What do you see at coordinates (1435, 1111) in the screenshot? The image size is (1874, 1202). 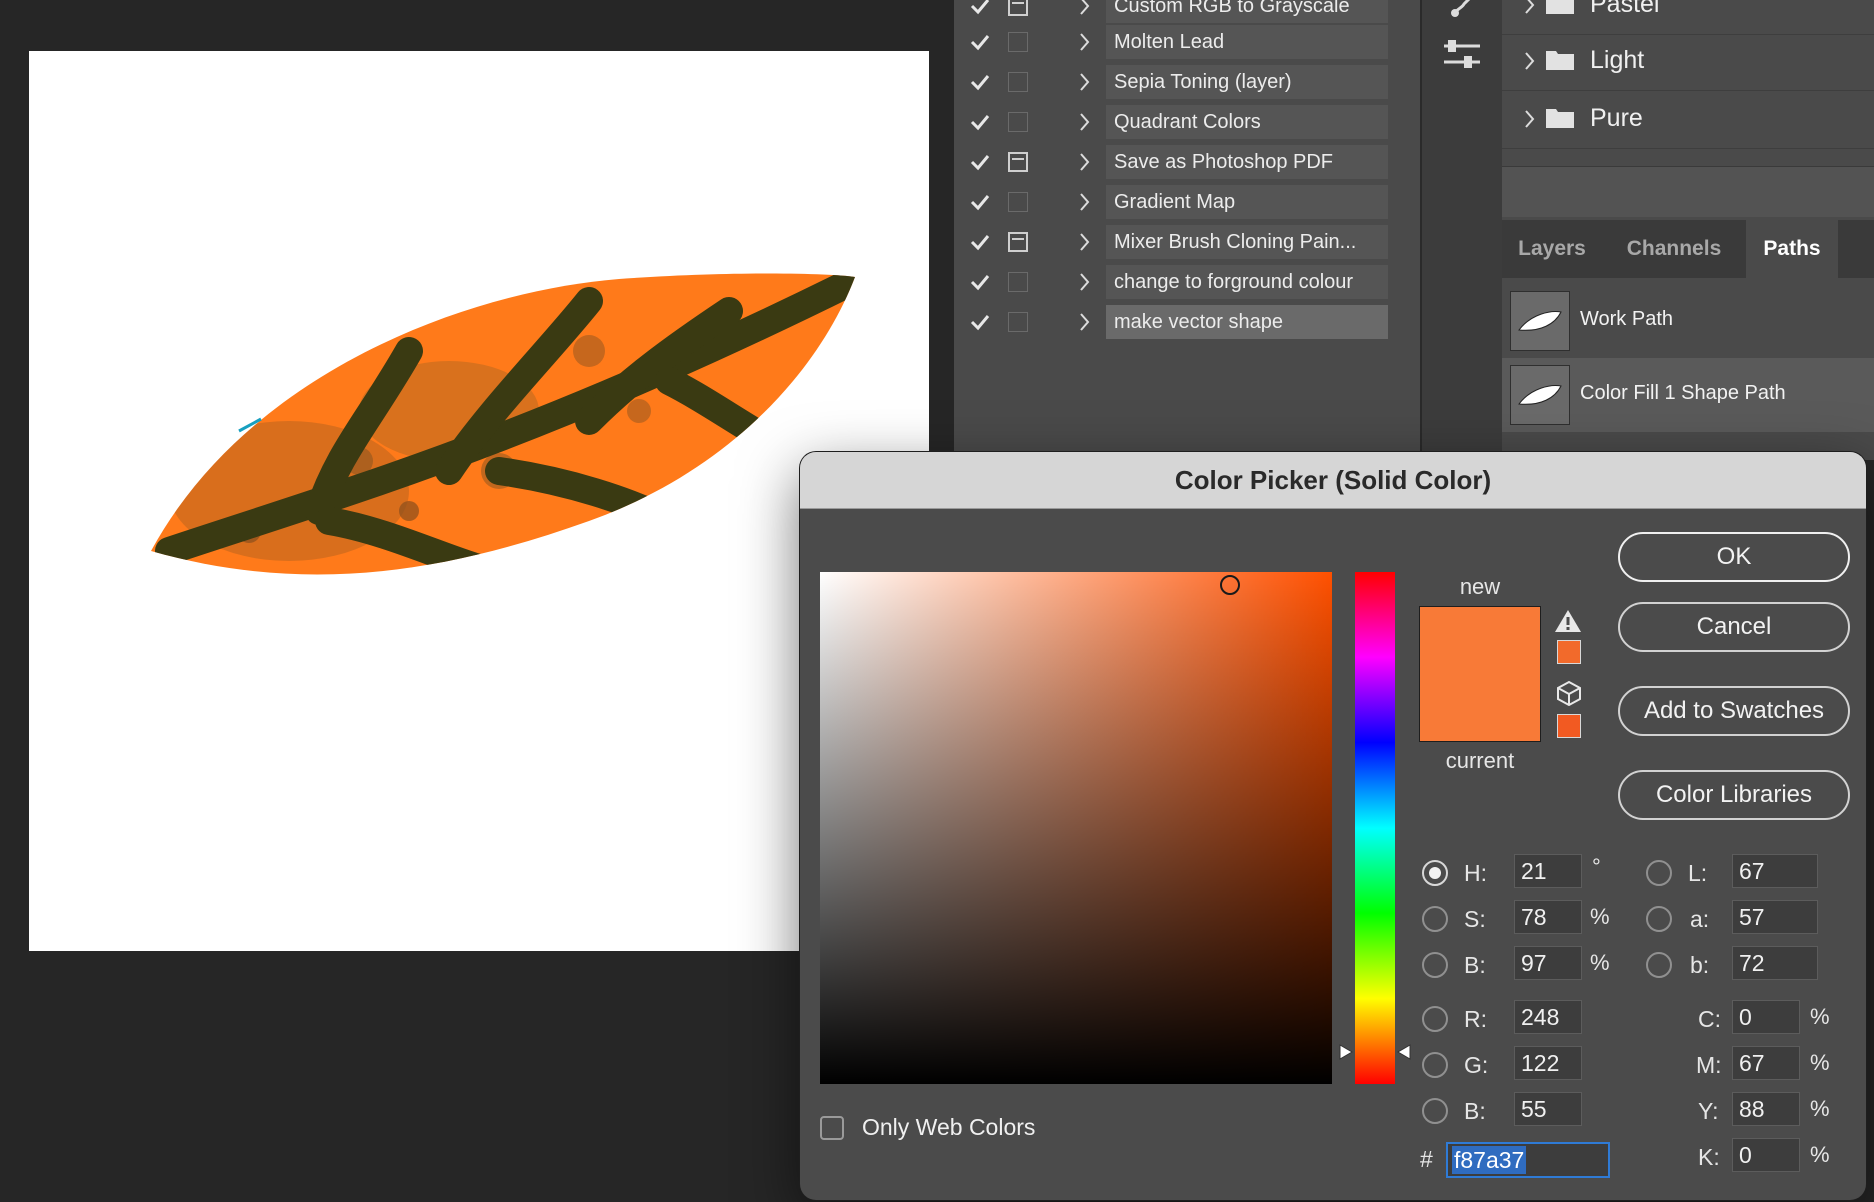 I see `blue-radio` at bounding box center [1435, 1111].